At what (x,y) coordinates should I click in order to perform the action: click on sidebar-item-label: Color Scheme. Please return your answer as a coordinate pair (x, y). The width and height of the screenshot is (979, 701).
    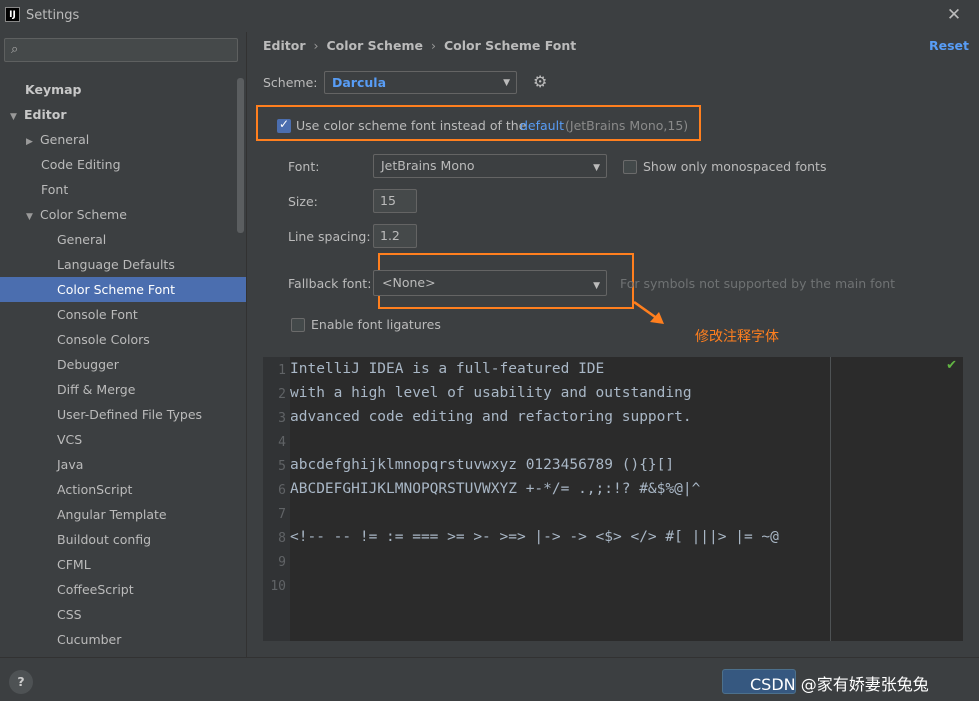
    Looking at the image, I should click on (83, 214).